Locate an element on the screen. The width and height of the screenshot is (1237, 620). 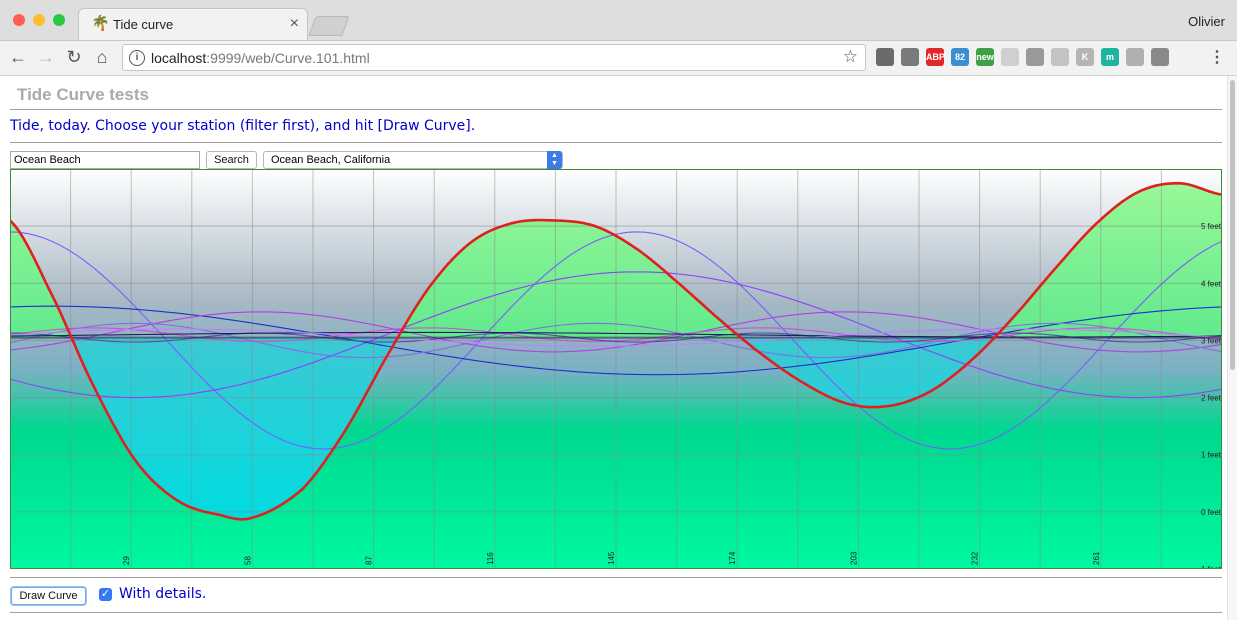
browser-tab-bar: 🌴 Tide curve × Olivier is located at coordinates (618, 20).